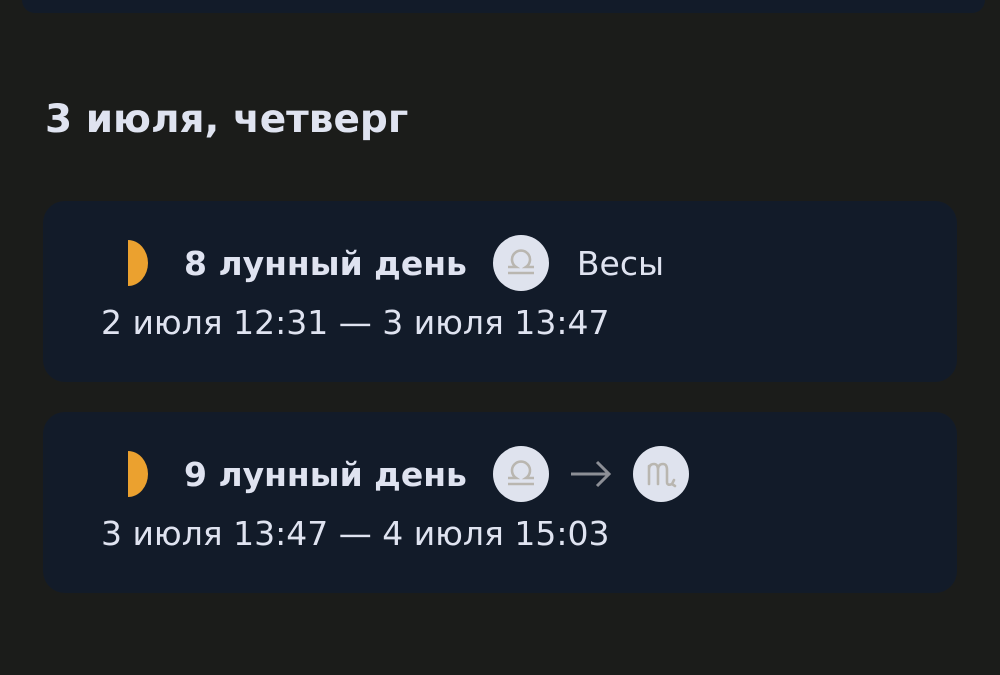 This screenshot has width=1000, height=675. What do you see at coordinates (227, 120) in the screenshot?
I see `date-heading: 3 июля, четверг` at bounding box center [227, 120].